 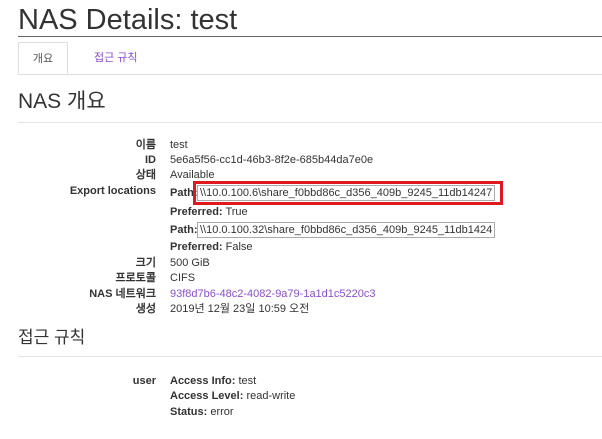 What do you see at coordinates (189, 412) in the screenshot?
I see `access-status-label: Status:` at bounding box center [189, 412].